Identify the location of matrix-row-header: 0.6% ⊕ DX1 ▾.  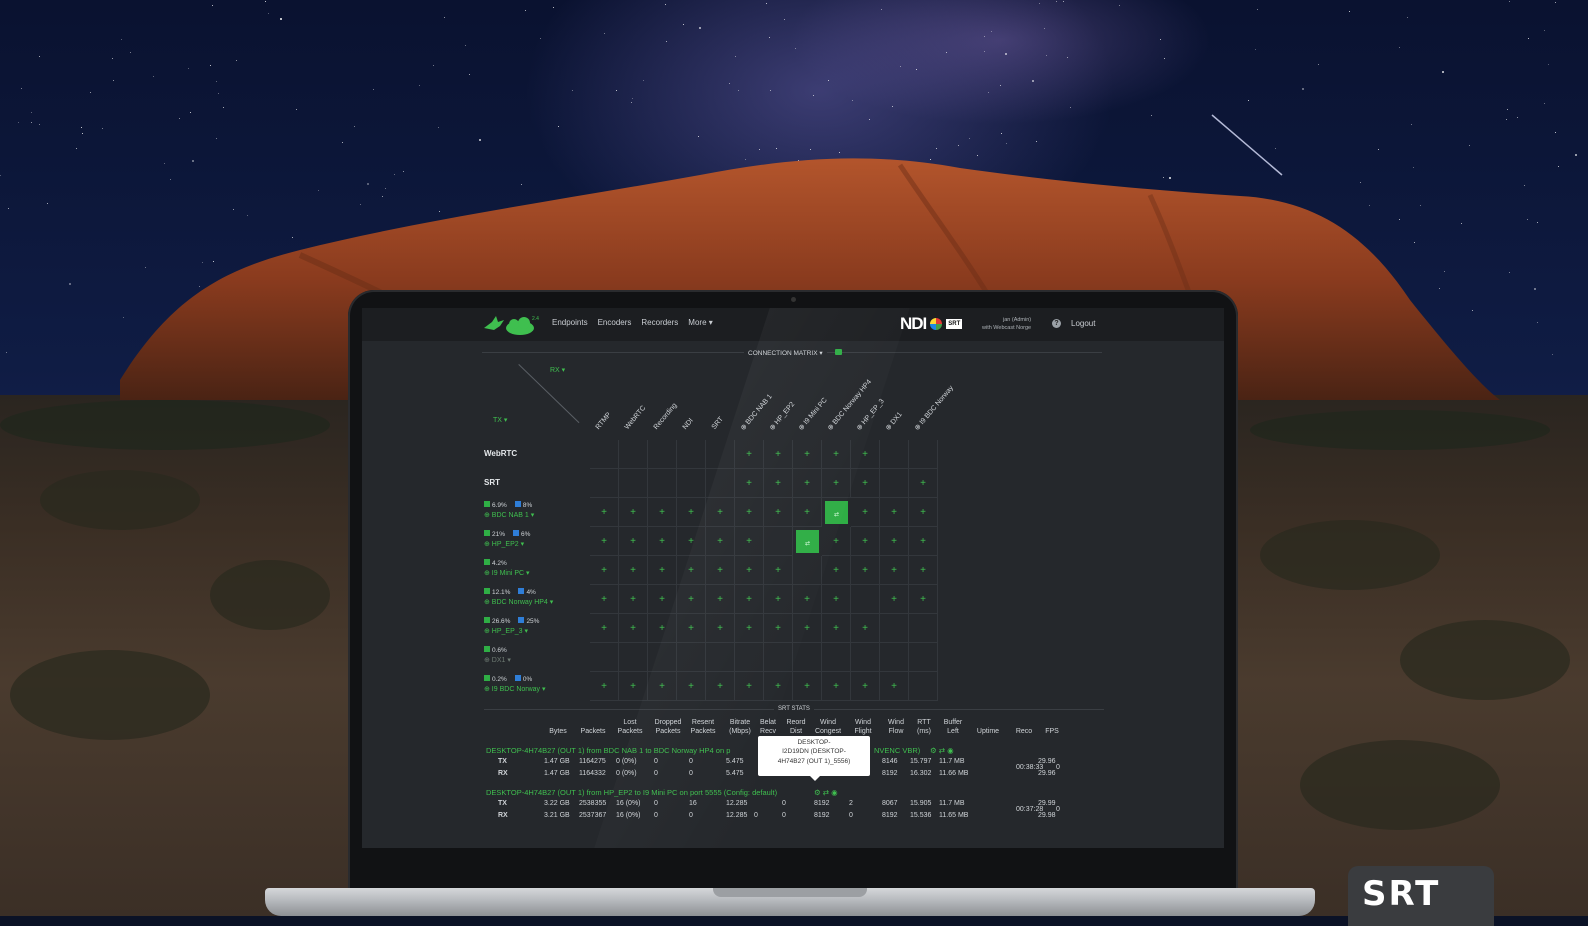
(530, 655).